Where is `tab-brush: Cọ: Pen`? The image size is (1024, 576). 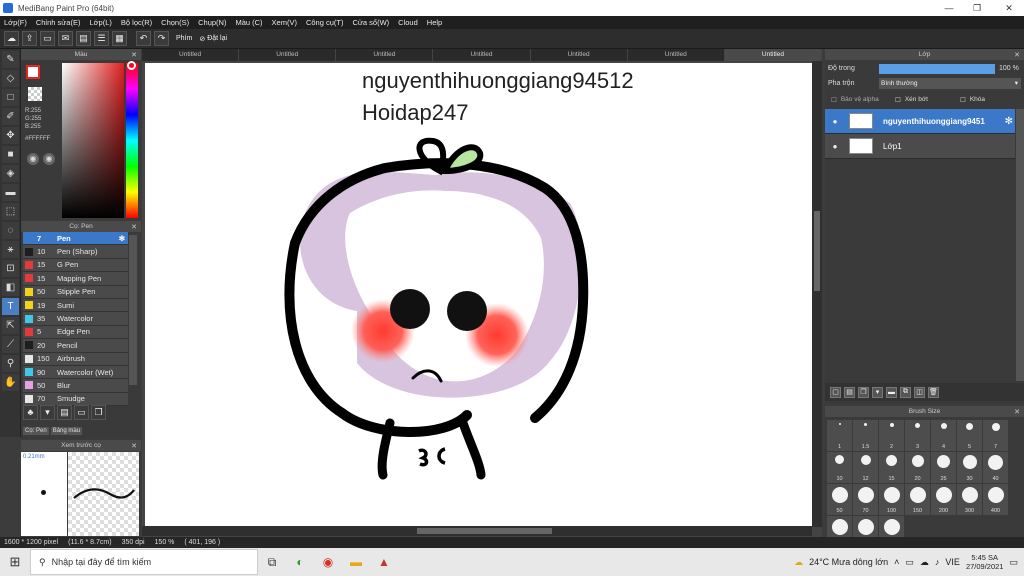 tab-brush: Cọ: Pen is located at coordinates (36, 431).